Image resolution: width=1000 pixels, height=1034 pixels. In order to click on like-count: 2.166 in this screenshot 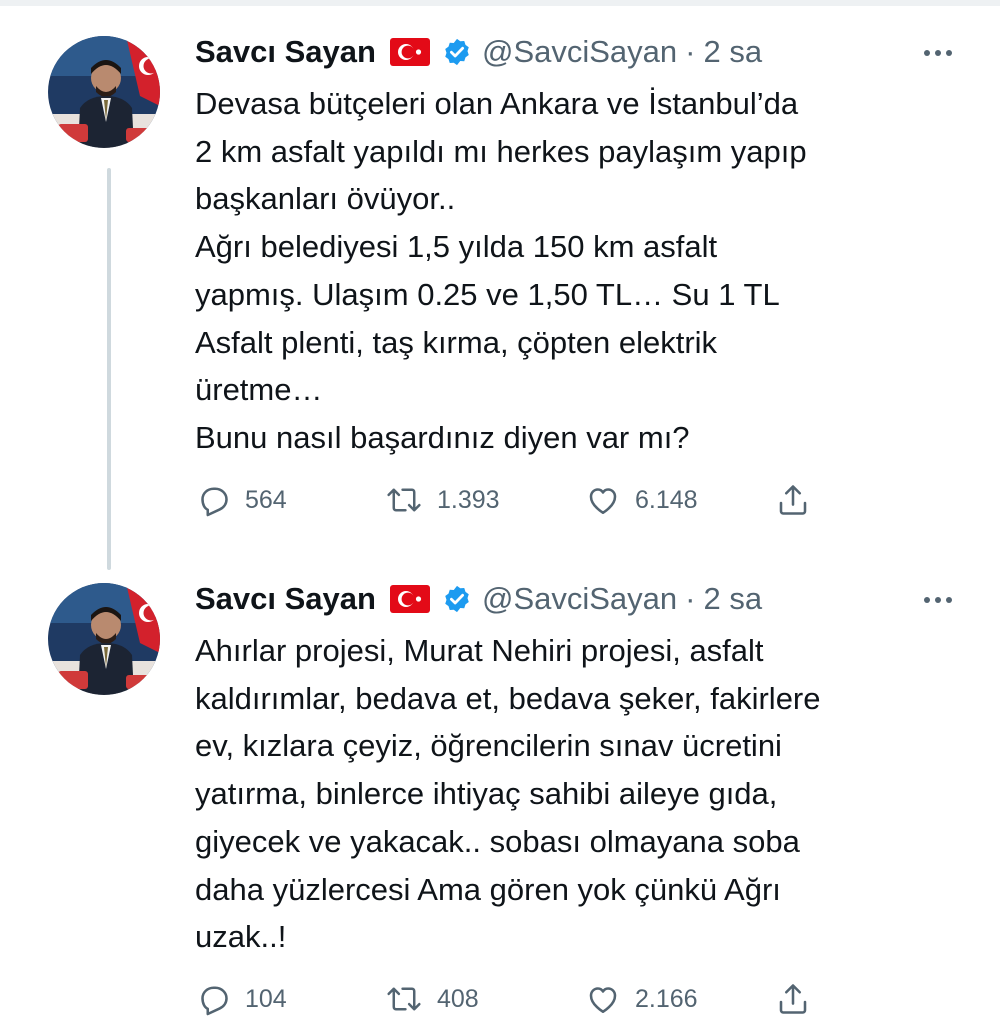, I will do `click(666, 998)`.